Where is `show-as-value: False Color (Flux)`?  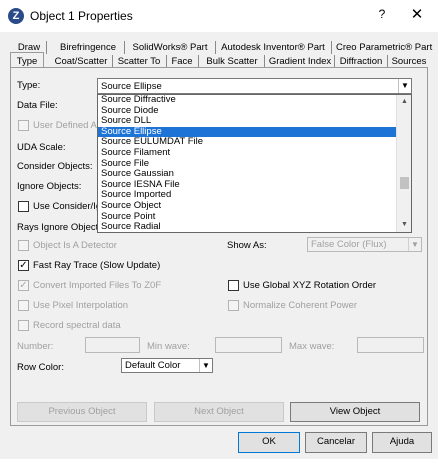
show-as-value: False Color (Flux) is located at coordinates (349, 244).